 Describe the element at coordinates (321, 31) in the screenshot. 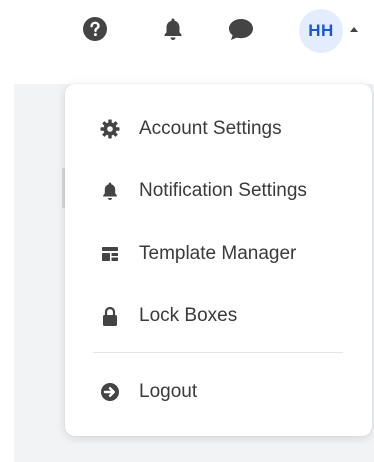

I see `avatar: HH` at that location.